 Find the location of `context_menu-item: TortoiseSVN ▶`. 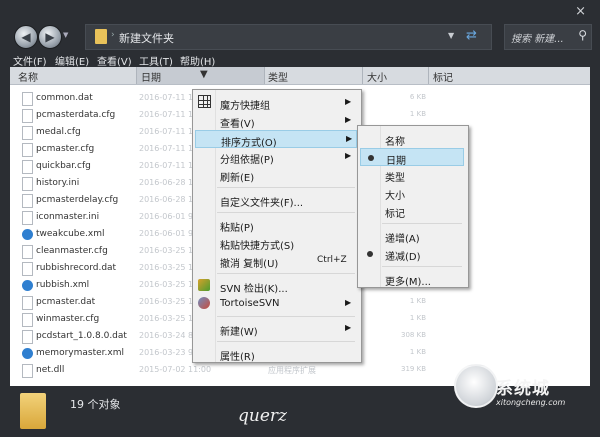

context_menu-item: TortoiseSVN ▶ is located at coordinates (276, 304).